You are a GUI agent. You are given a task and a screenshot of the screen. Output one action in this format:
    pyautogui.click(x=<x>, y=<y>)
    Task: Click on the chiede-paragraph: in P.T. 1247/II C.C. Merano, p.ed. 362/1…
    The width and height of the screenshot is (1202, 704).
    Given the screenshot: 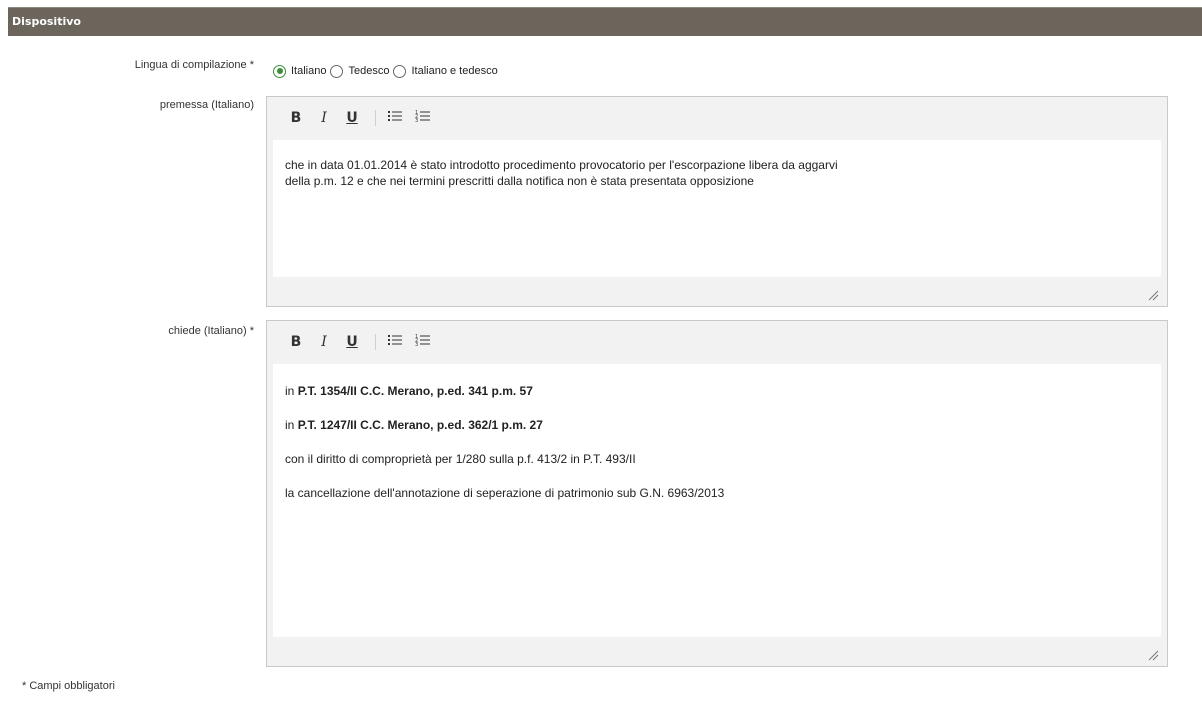 What is the action you would take?
    pyautogui.click(x=723, y=425)
    